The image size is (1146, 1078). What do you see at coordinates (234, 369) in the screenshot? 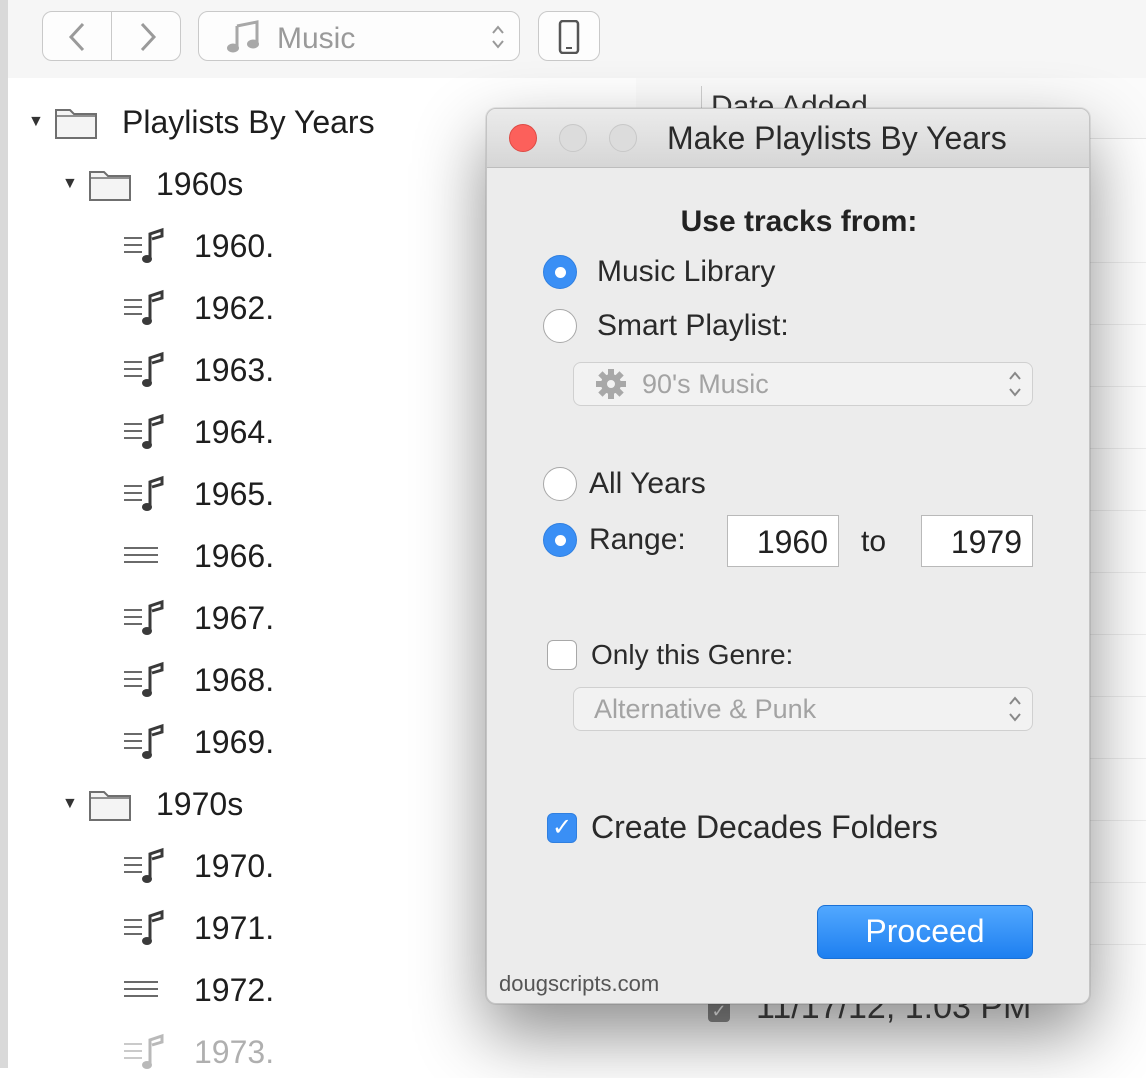
I see `playlist-label: 1963.` at bounding box center [234, 369].